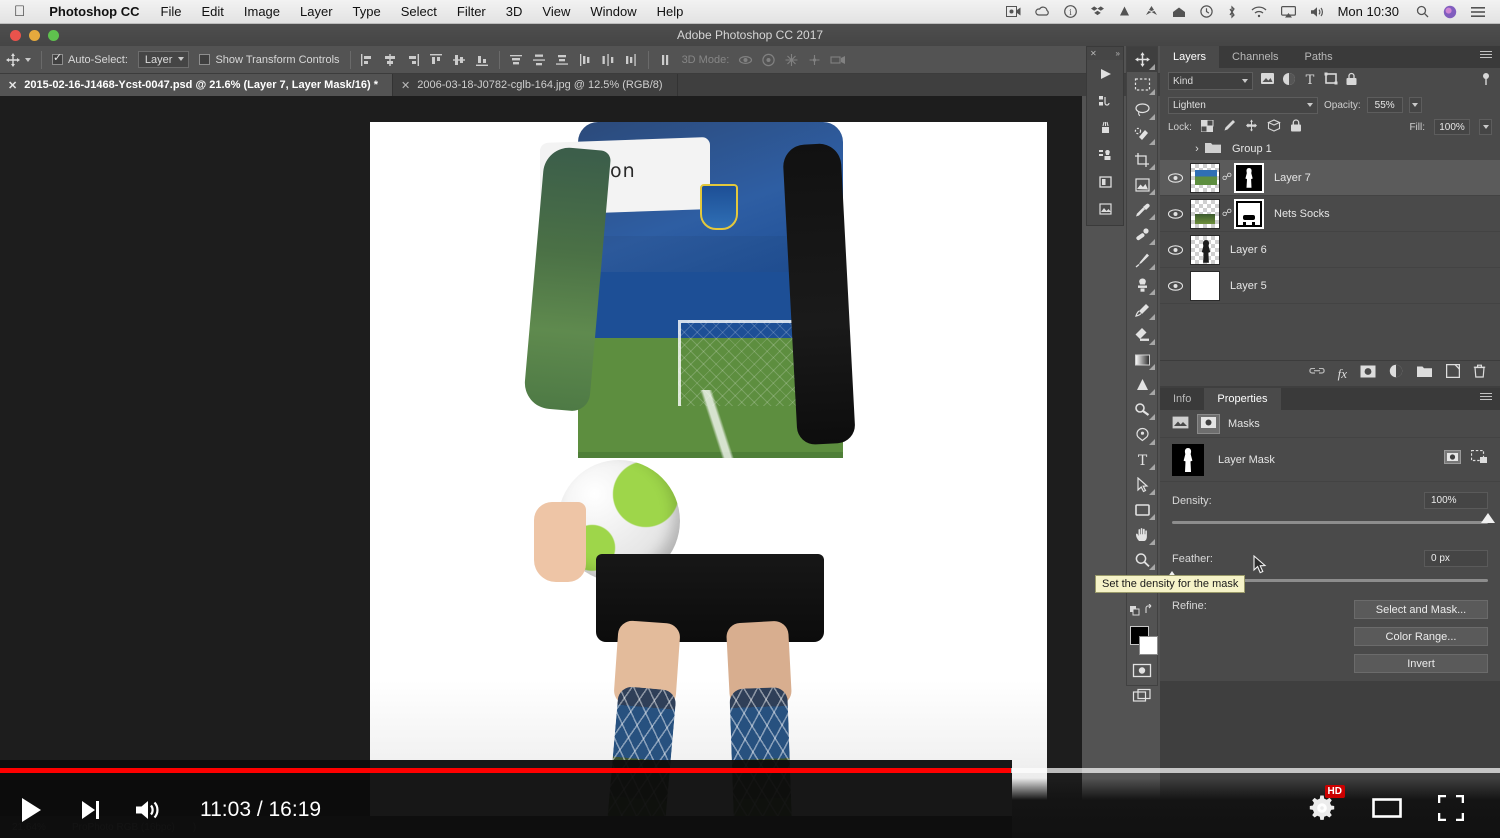 This screenshot has height=838, width=1500. I want to click on eyedropper-tool, so click(1142, 209).